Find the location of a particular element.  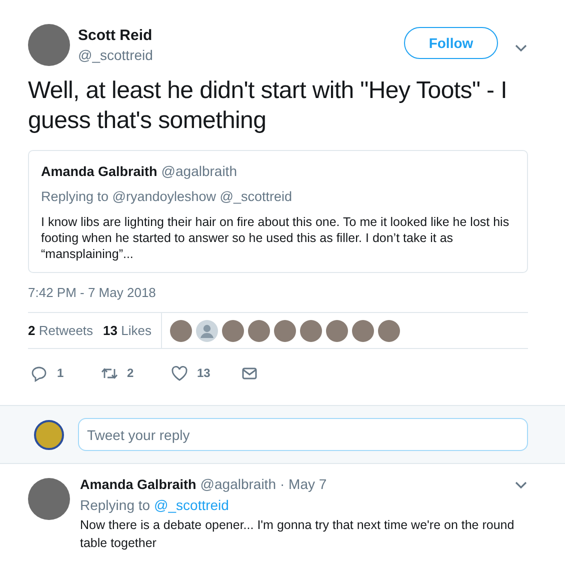

user-name: Scott Reid is located at coordinates (116, 35).